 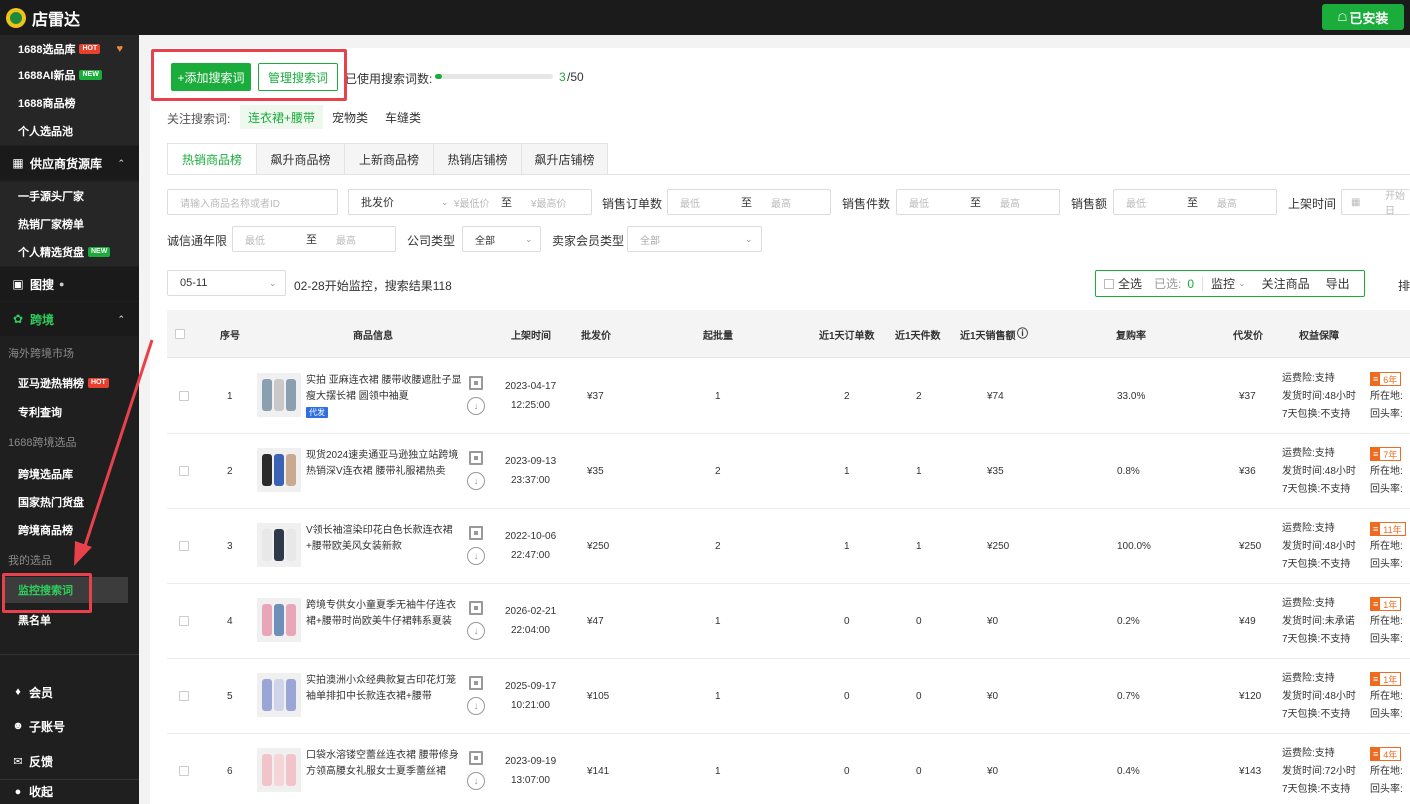 I want to click on sidebar-item-amazon-hot: 亚马逊热销榜 HOT, so click(x=69, y=383).